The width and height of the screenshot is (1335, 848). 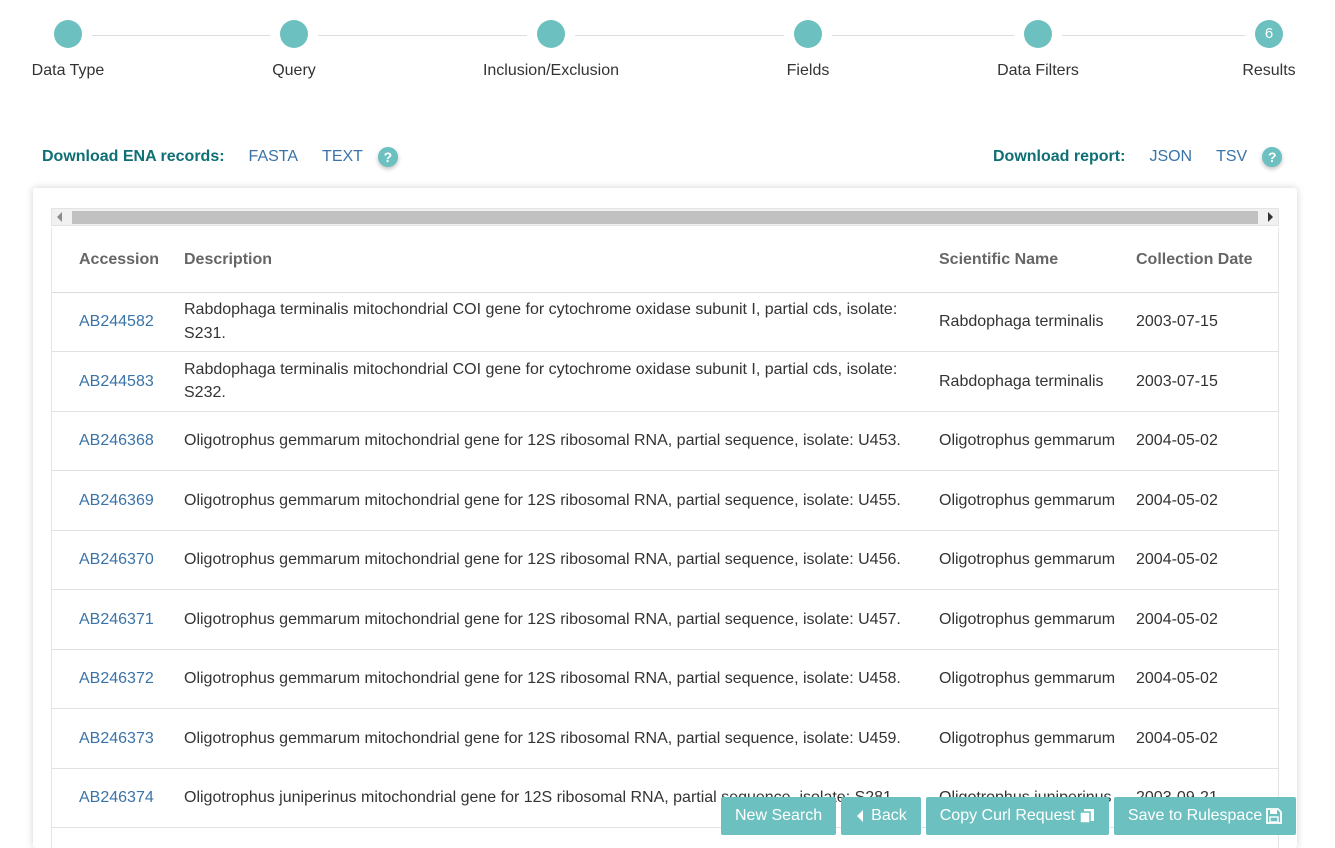 What do you see at coordinates (860, 816) in the screenshot?
I see `chevron-left-icon` at bounding box center [860, 816].